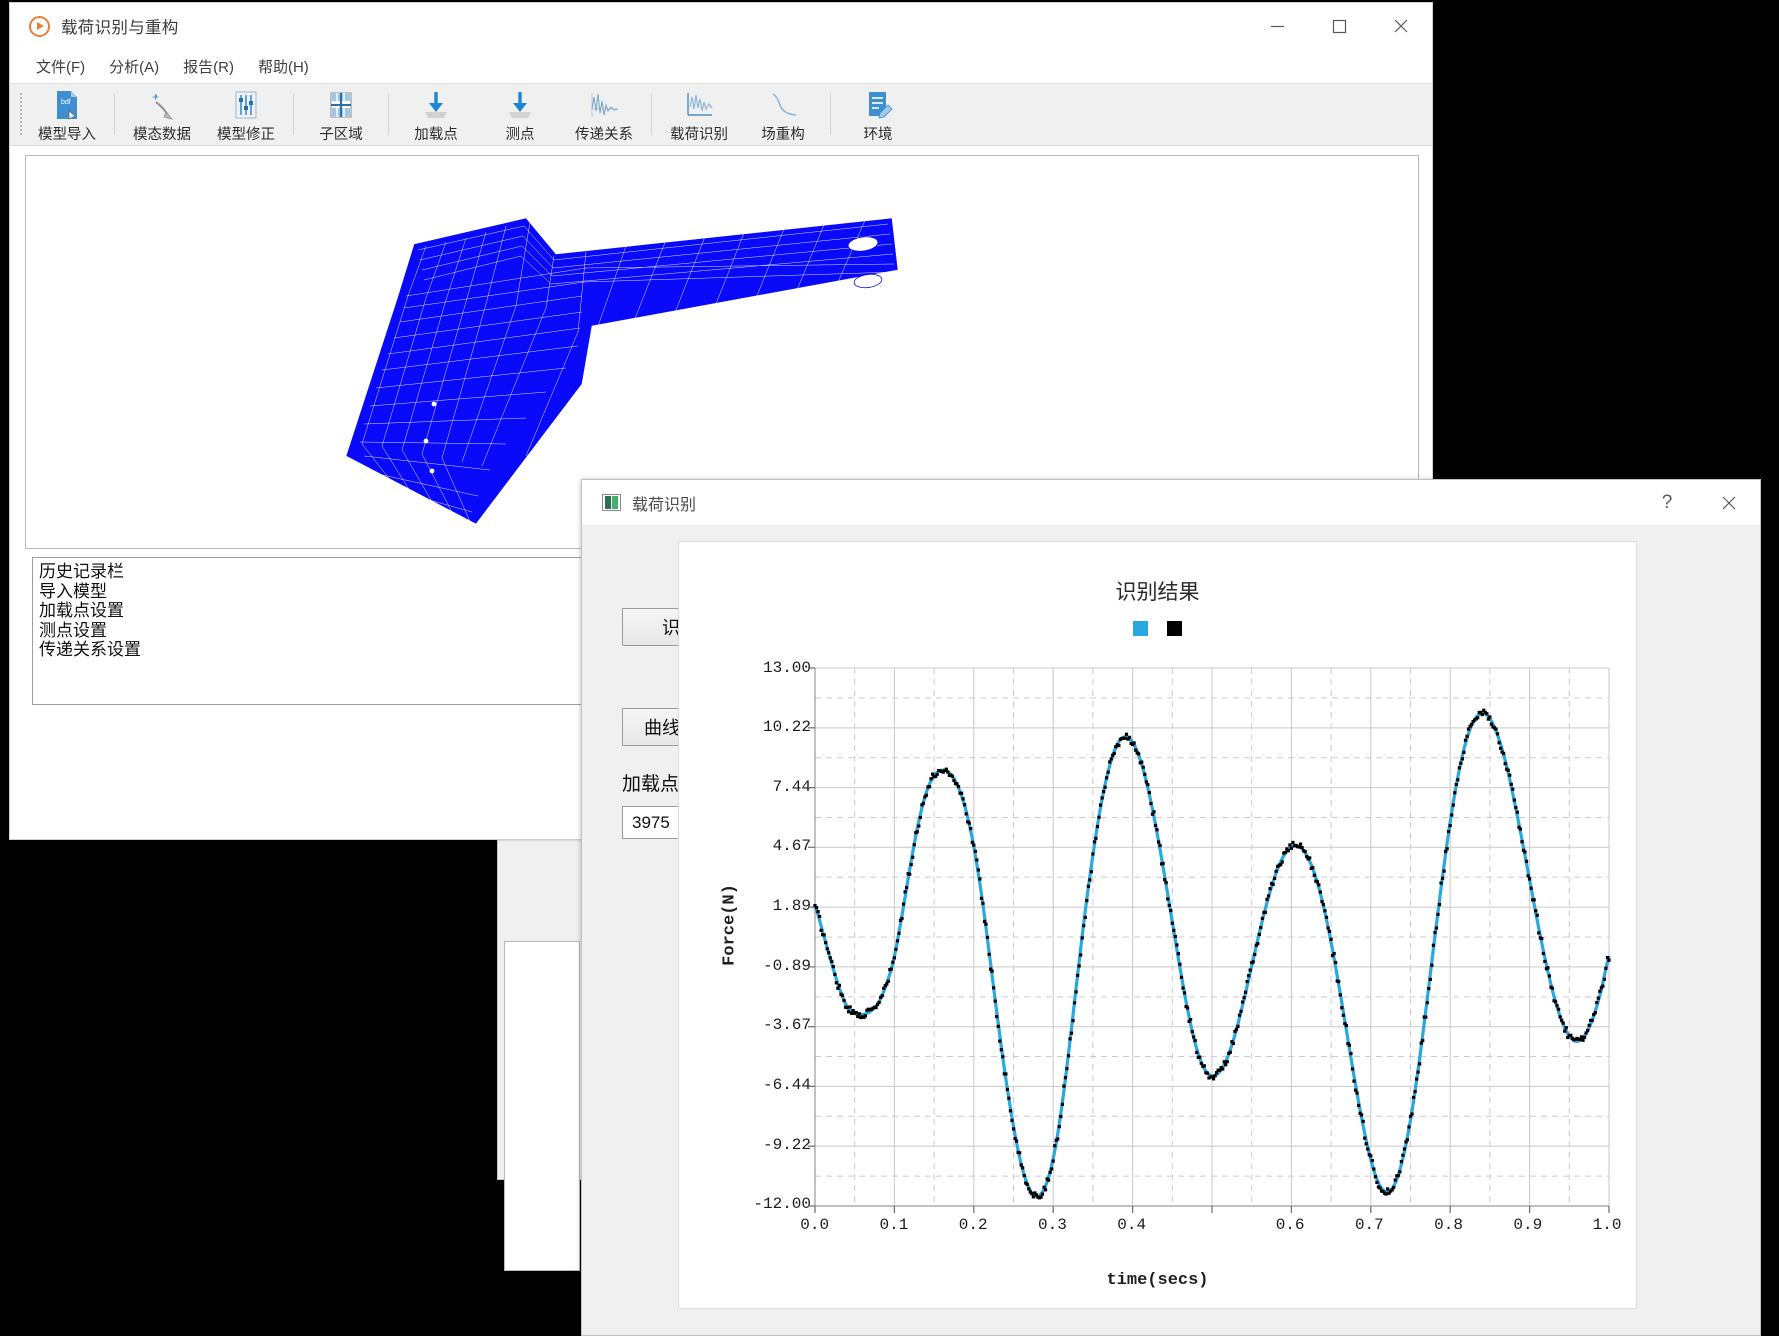  What do you see at coordinates (436, 105) in the screenshot?
I see `load-point-arrow-icon` at bounding box center [436, 105].